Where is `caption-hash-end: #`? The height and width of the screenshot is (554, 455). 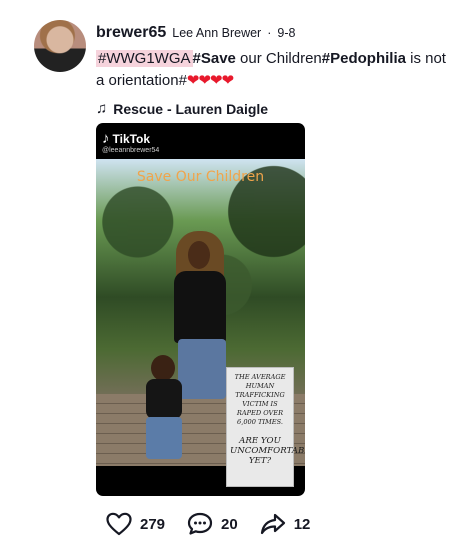 caption-hash-end: # is located at coordinates (182, 80).